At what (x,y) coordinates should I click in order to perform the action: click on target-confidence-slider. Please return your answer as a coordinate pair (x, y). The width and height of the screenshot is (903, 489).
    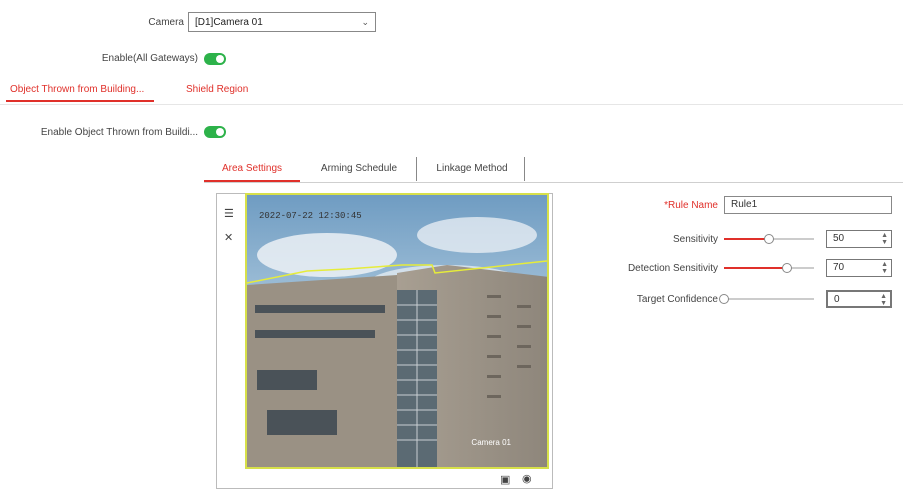
    Looking at the image, I should click on (766, 299).